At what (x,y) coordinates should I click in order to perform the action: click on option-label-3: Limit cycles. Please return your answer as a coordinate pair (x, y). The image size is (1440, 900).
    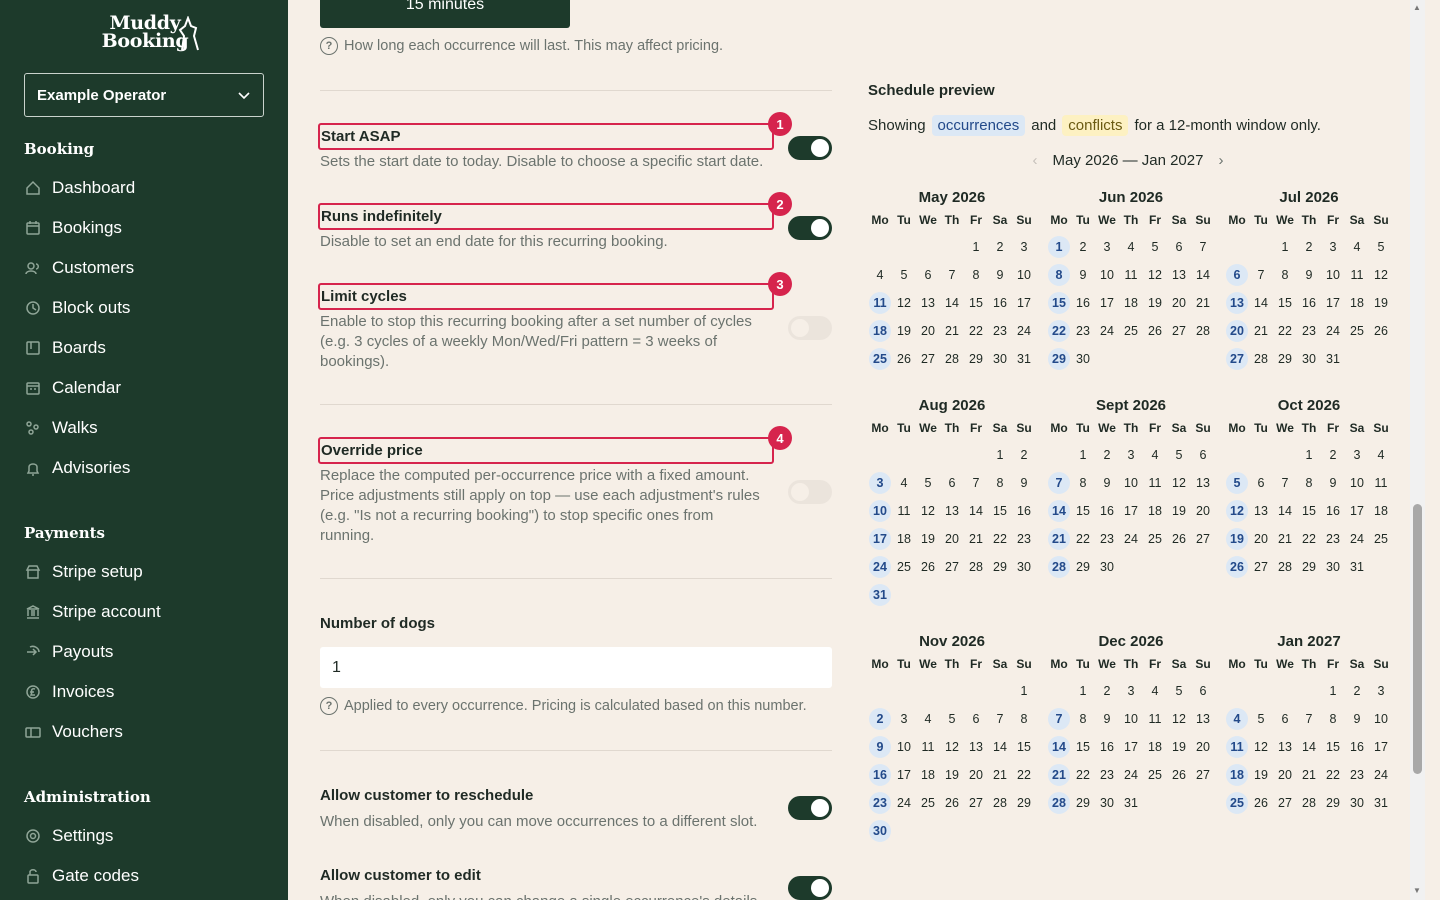
    Looking at the image, I should click on (546, 296).